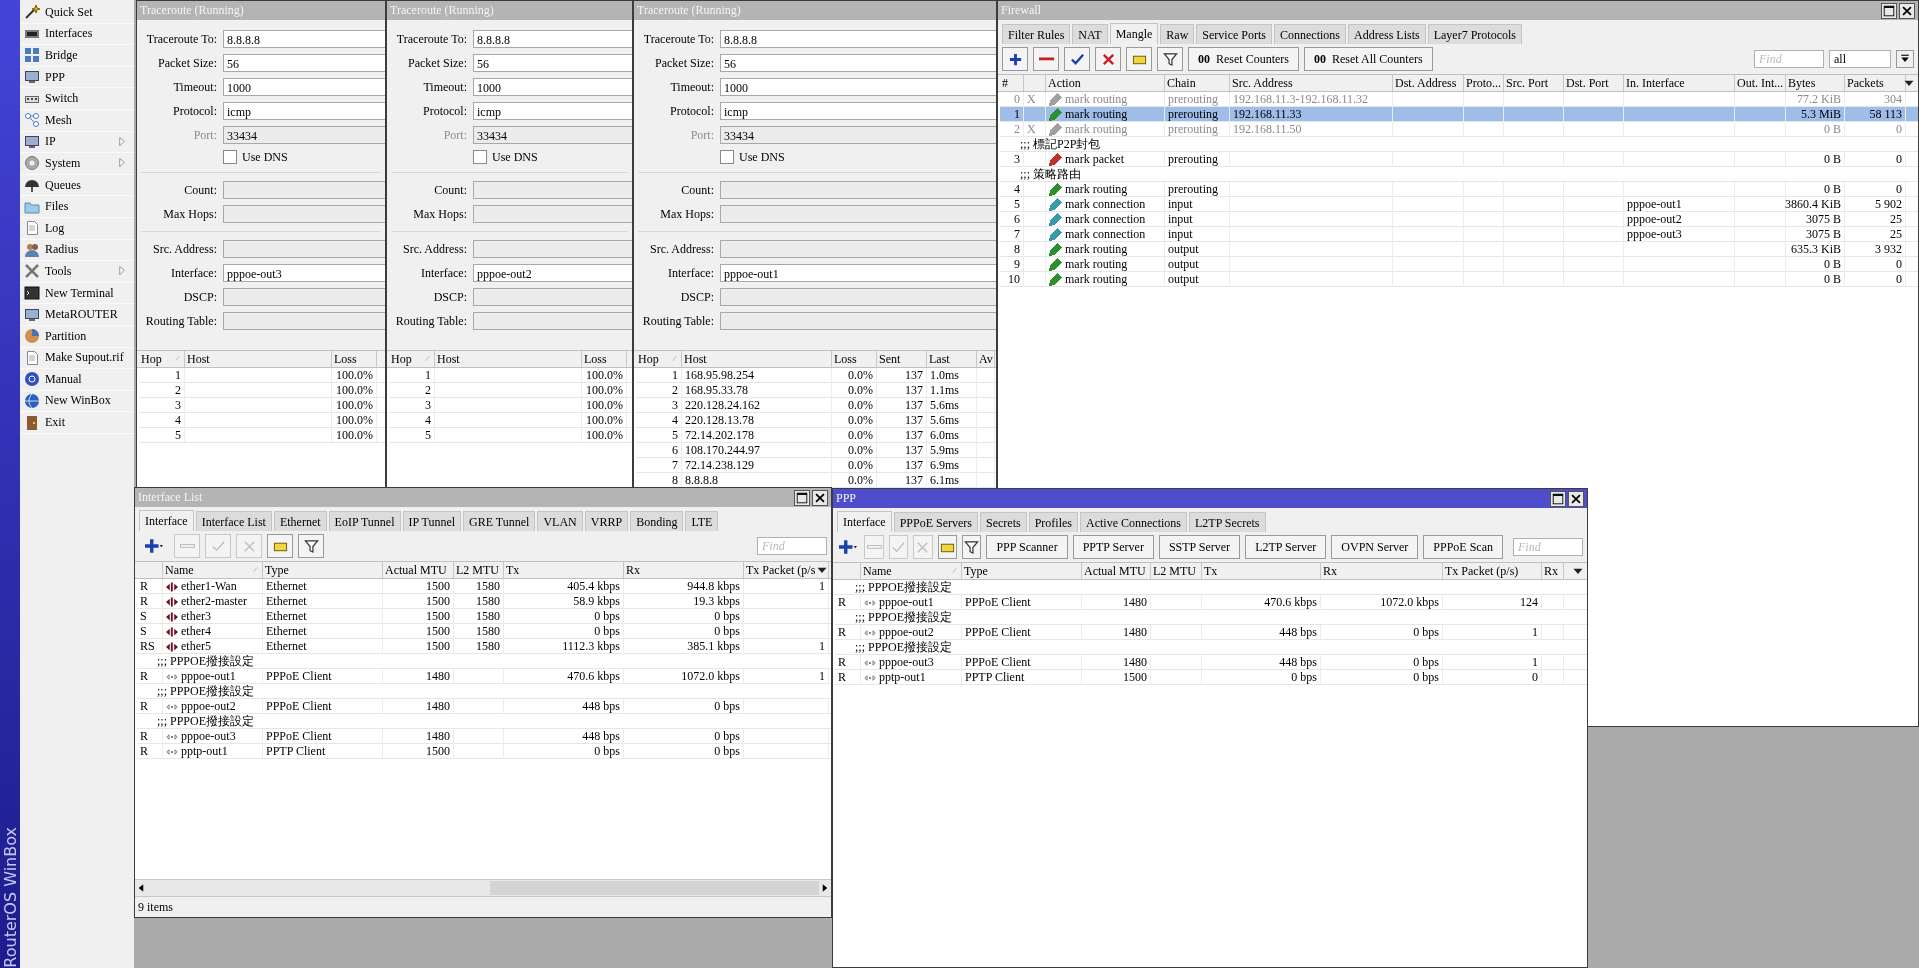 Image resolution: width=1919 pixels, height=968 pixels. Describe the element at coordinates (1311, 83) in the screenshot. I see `column-header: Src. Address` at that location.